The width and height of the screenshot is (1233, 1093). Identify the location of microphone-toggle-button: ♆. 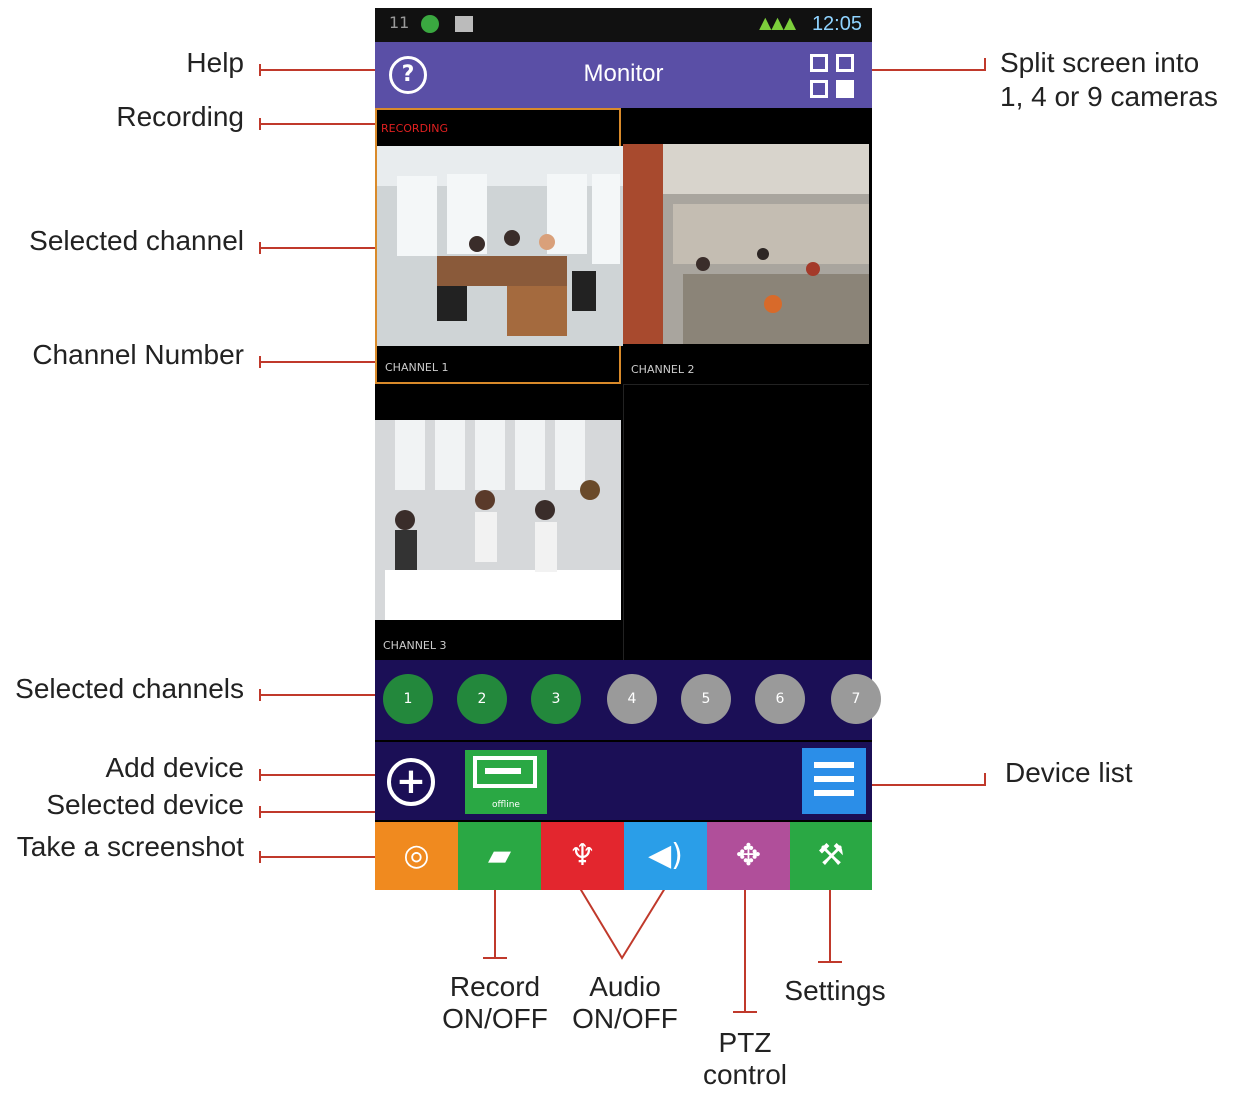
(582, 856).